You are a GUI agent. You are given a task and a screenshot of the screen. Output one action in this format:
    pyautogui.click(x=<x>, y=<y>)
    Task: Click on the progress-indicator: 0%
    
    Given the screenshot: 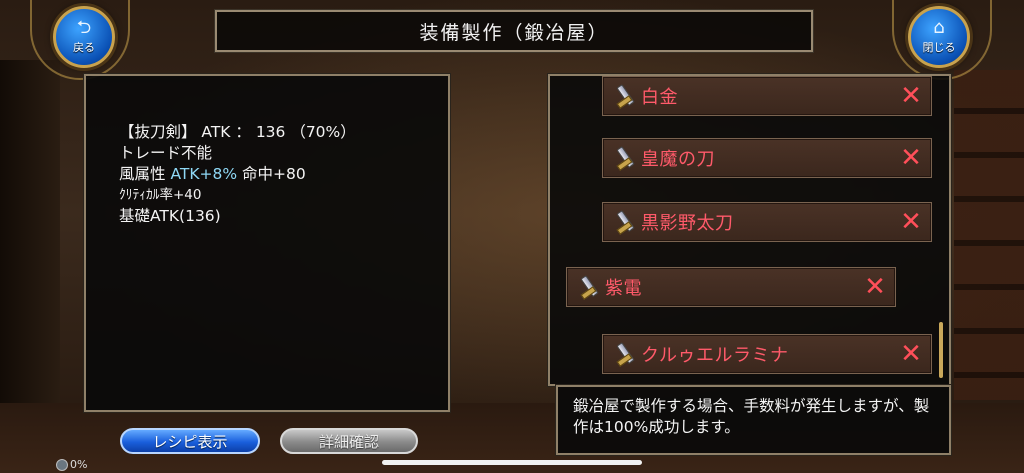 What is the action you would take?
    pyautogui.click(x=71, y=464)
    